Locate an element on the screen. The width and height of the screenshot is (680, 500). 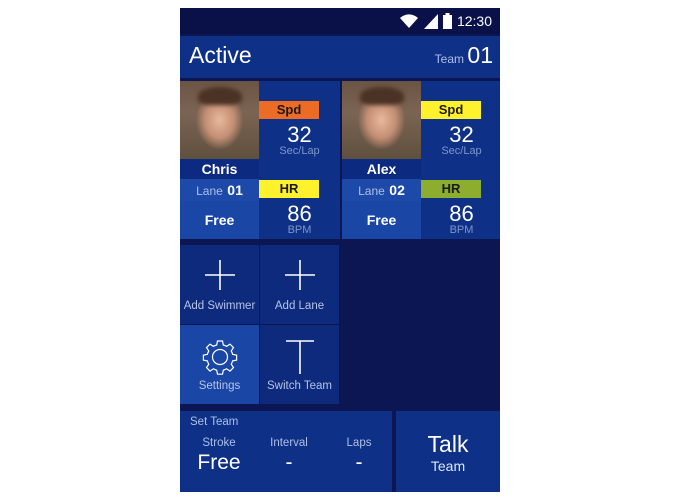
status-icons: 12:30 is located at coordinates (445, 21).